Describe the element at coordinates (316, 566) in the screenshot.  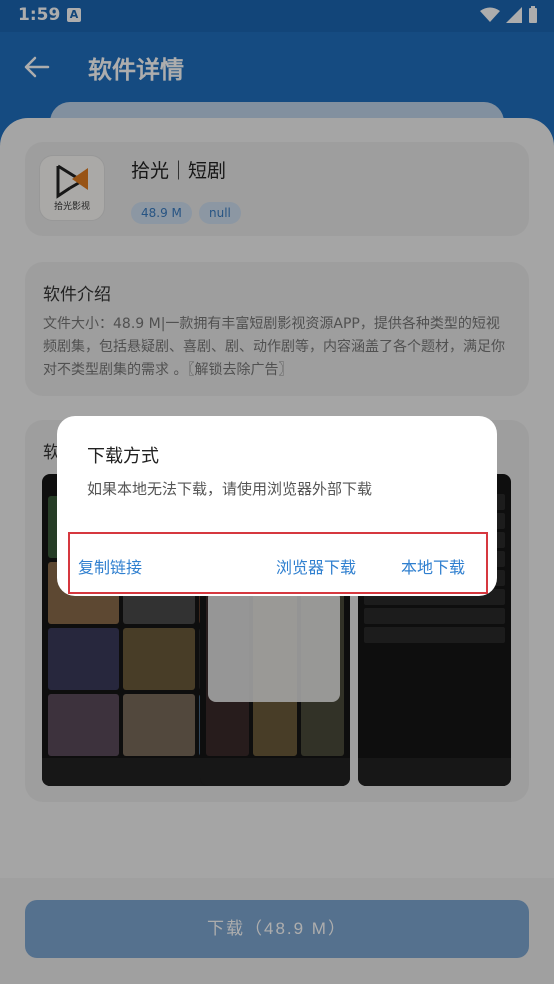
I see `browser-download-button: 浏览器下载` at that location.